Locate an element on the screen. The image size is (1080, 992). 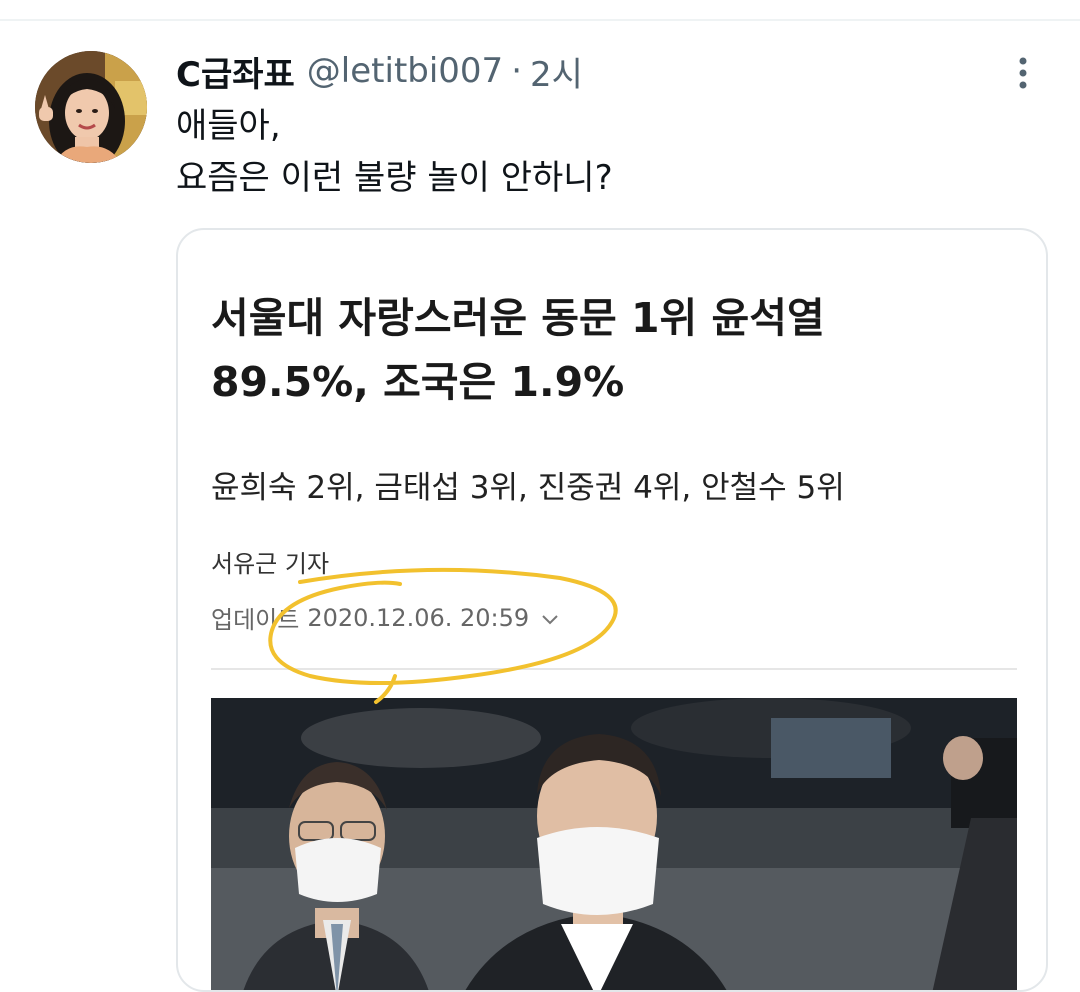
article-reporter: 서유근 기자 is located at coordinates (270, 564).